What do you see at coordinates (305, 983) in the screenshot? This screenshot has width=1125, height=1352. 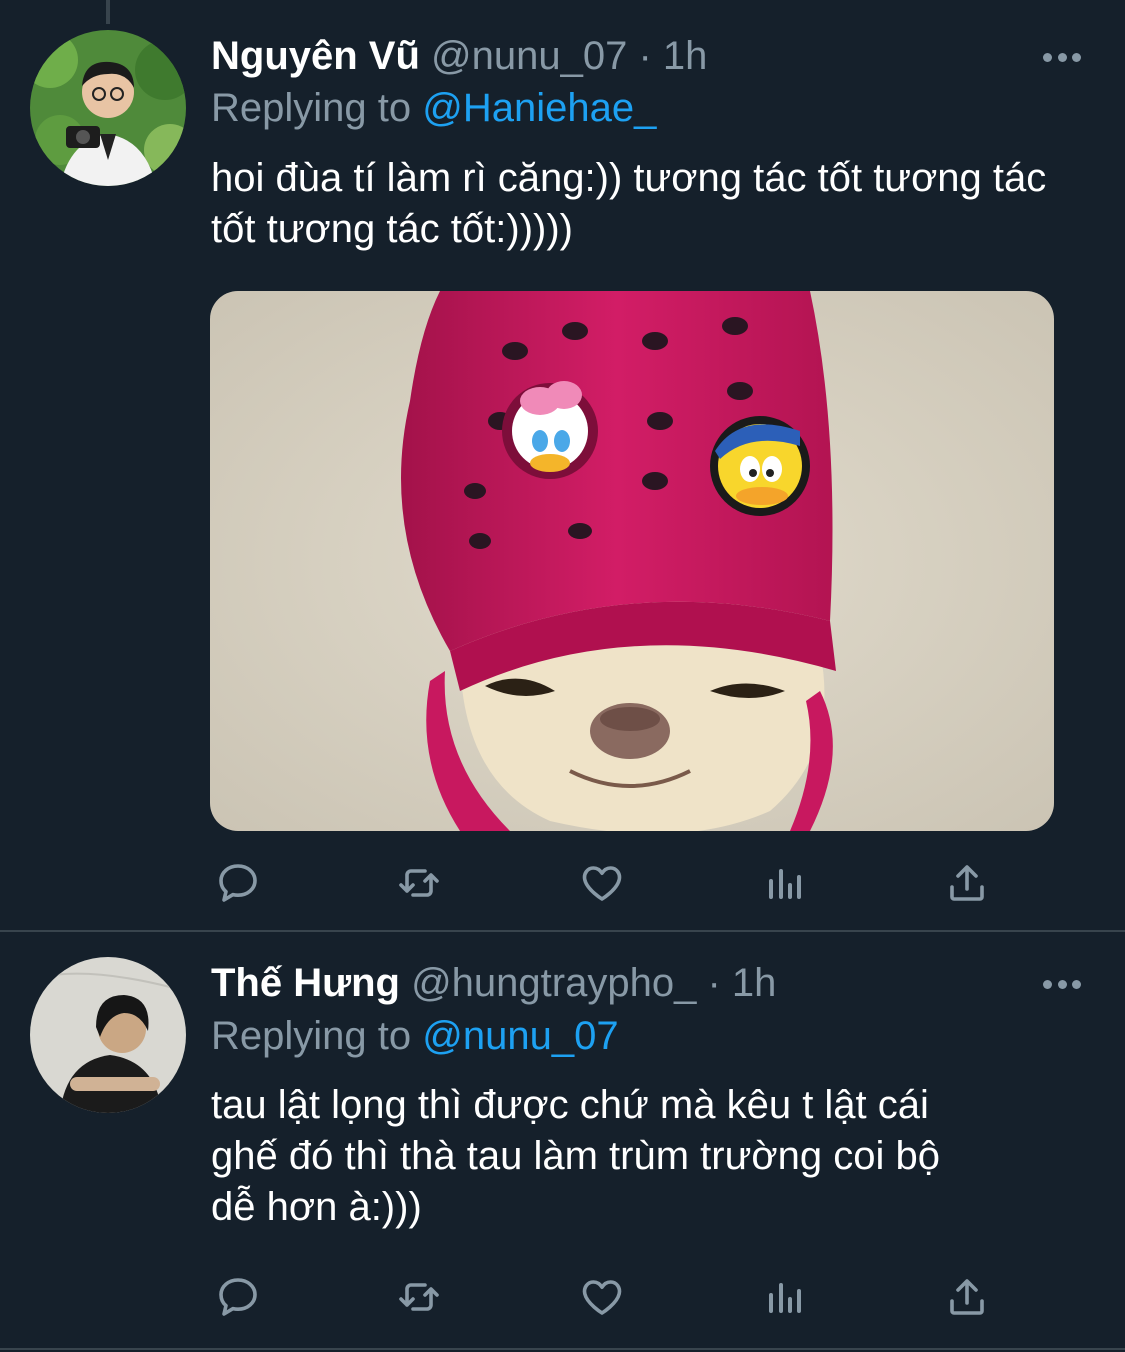 I see `display-name: Thế Hưng` at bounding box center [305, 983].